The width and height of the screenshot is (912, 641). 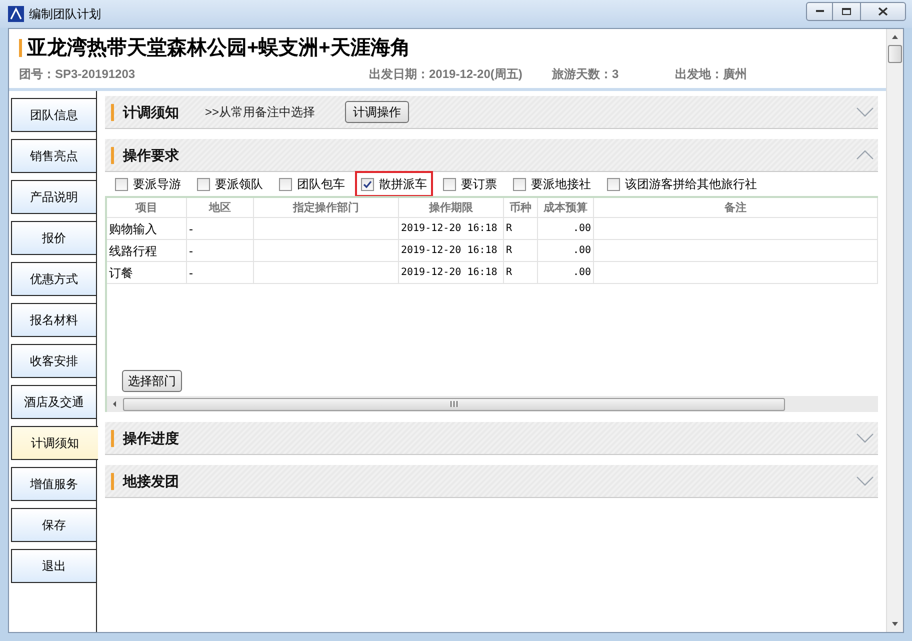 What do you see at coordinates (54, 238) in the screenshot?
I see `sidebar-button: 报价` at bounding box center [54, 238].